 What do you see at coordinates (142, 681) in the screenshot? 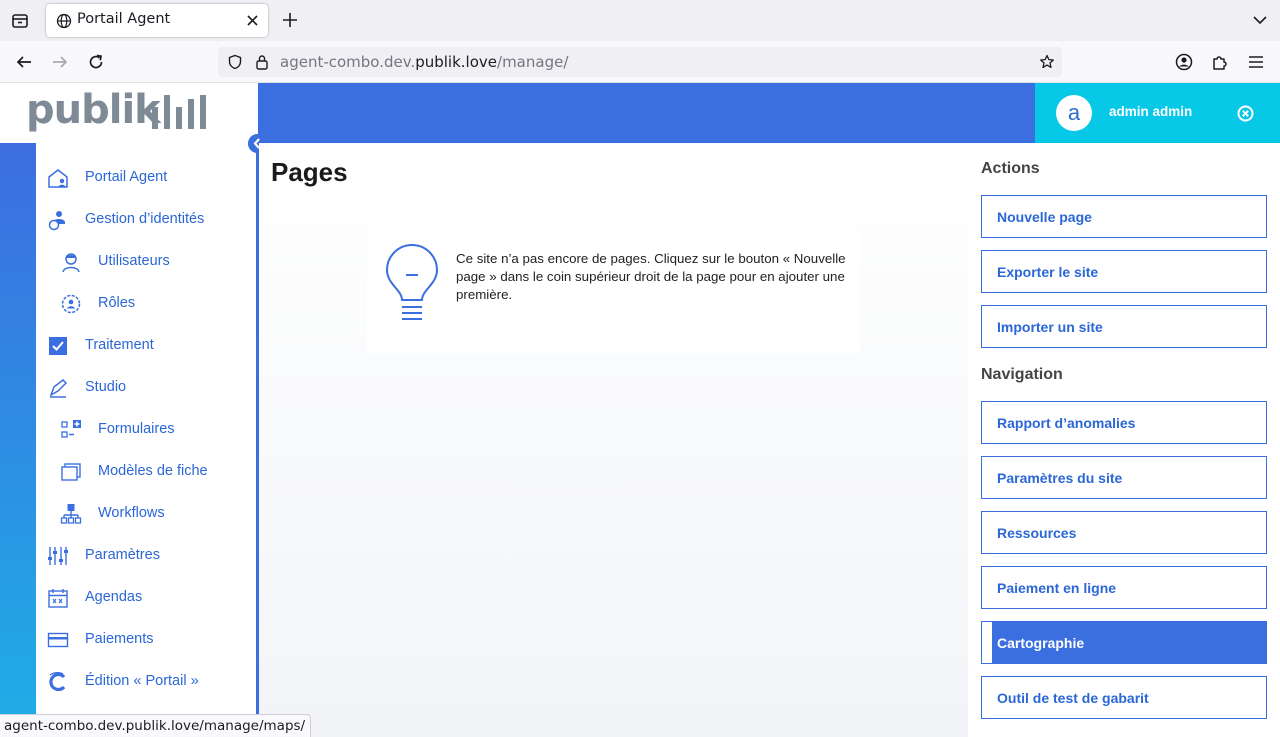
I see `sidebar-item-label: Édition « Portail »` at bounding box center [142, 681].